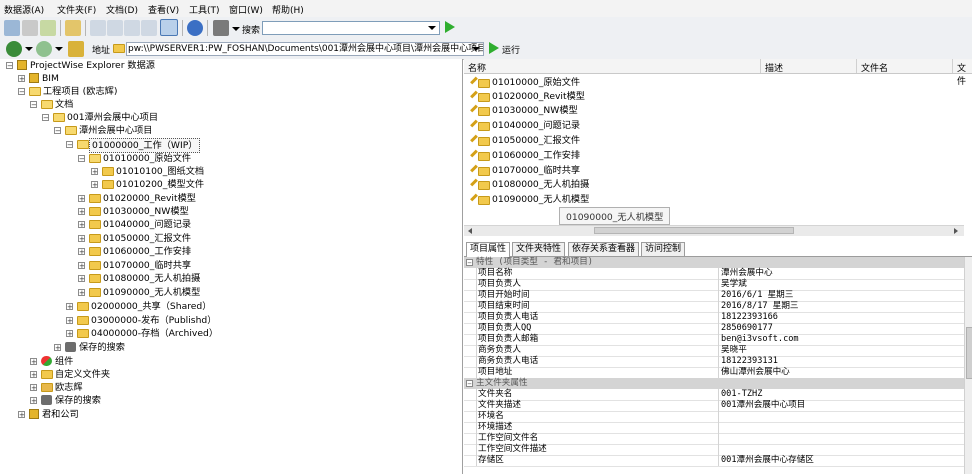 Image resolution: width=972 pixels, height=474 pixels. Describe the element at coordinates (115, 28) in the screenshot. I see `small-icons-view-icon` at that location.